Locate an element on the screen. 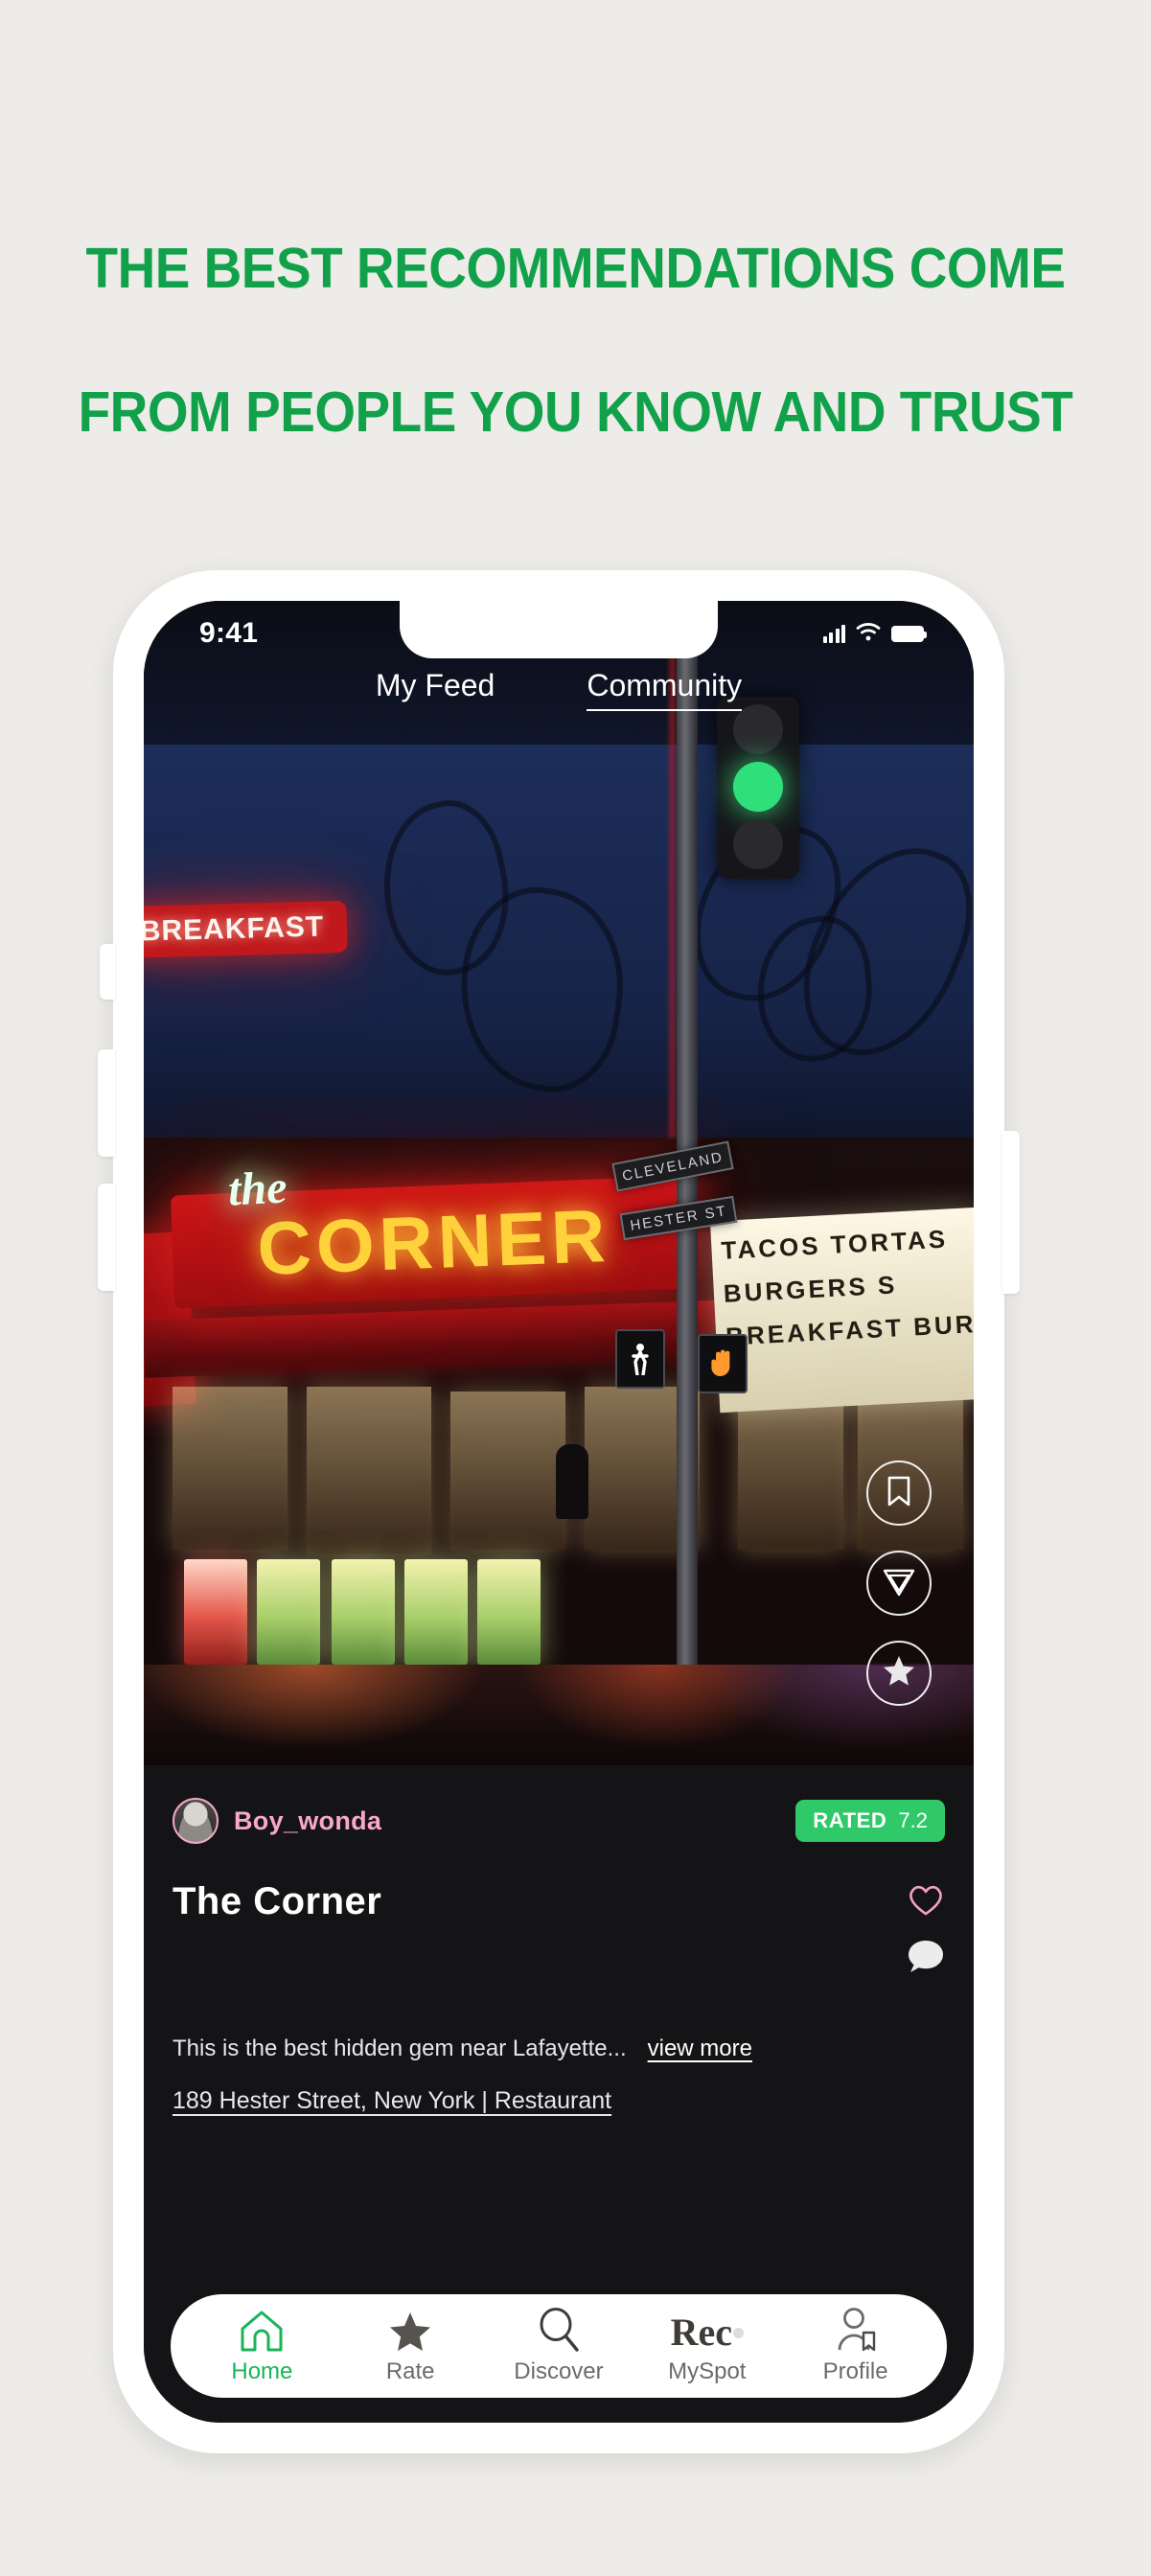 The width and height of the screenshot is (1151, 2576). post-header: Boy_wonda RATED 7.2 is located at coordinates (559, 1805).